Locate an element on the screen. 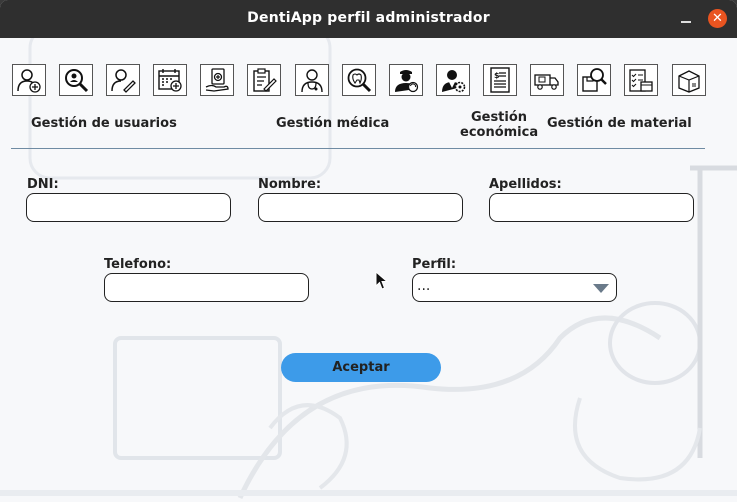 This screenshot has height=502, width=737. category-gestion-usuarios: Gestión de usuarios is located at coordinates (104, 123).